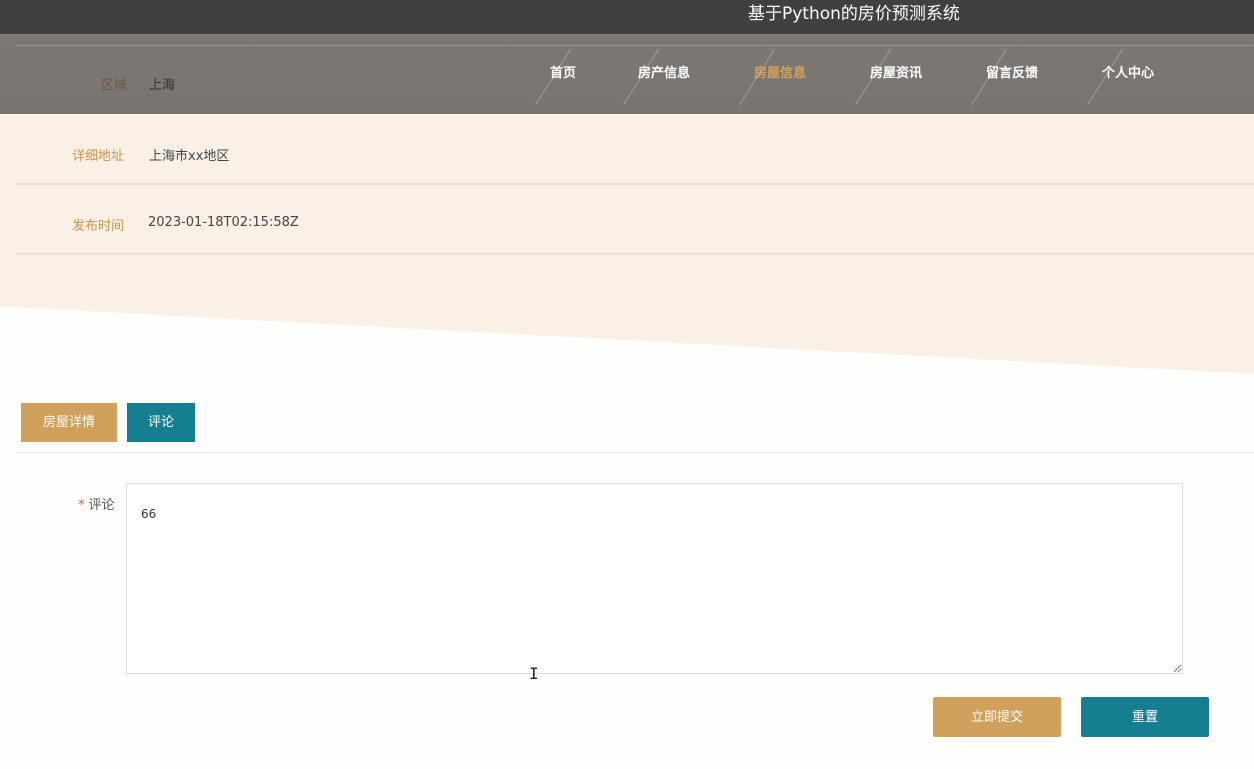 The height and width of the screenshot is (769, 1254). I want to click on reset-button: 重置, so click(1145, 717).